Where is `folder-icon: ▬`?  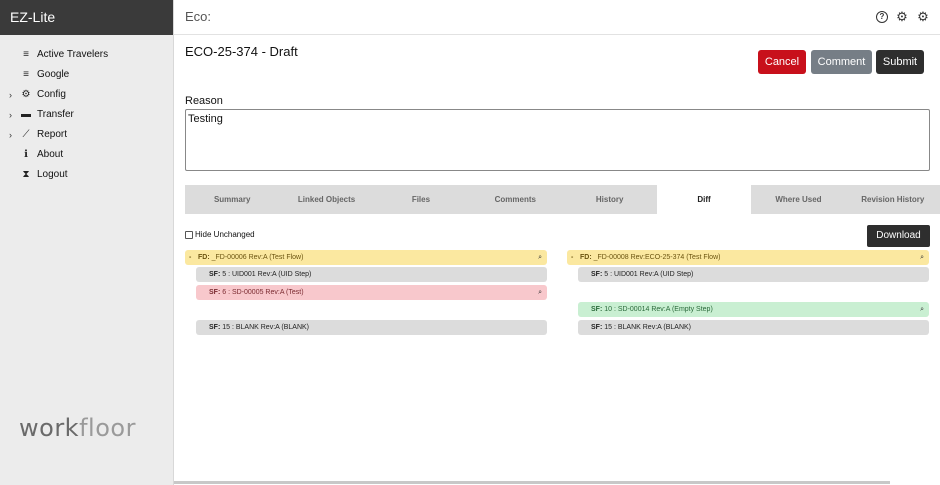 folder-icon: ▬ is located at coordinates (26, 114).